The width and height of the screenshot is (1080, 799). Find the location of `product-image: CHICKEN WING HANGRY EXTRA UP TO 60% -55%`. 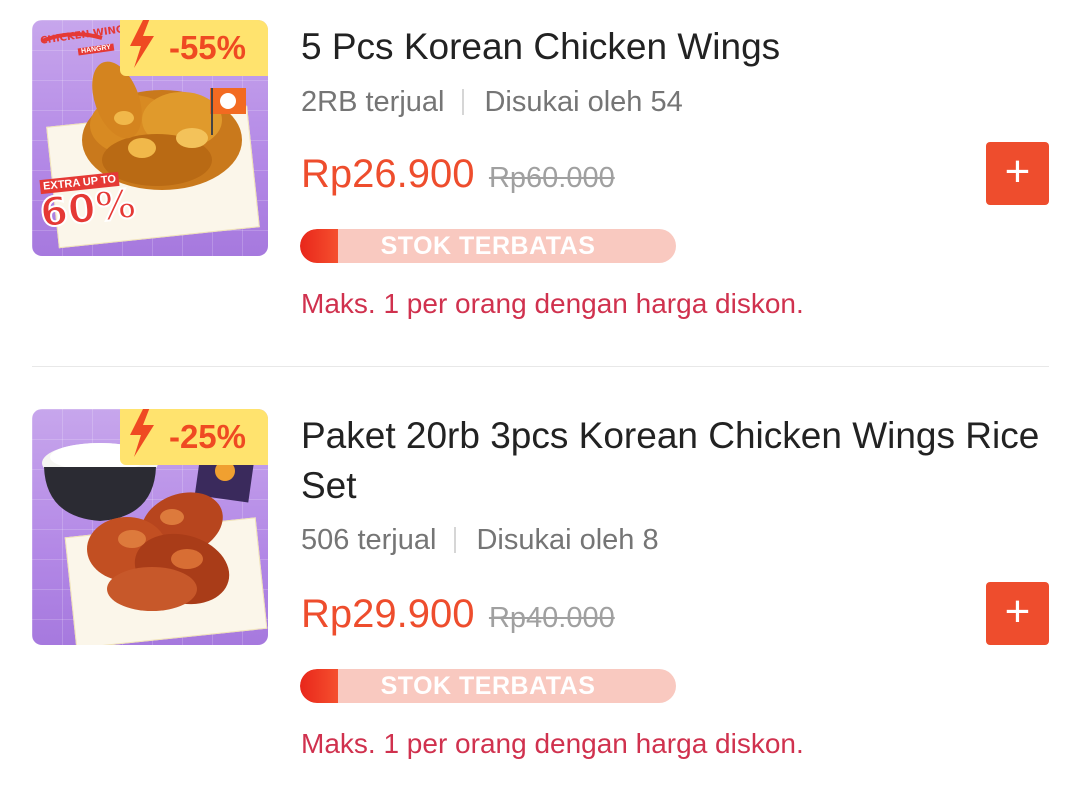

product-image: CHICKEN WING HANGRY EXTRA UP TO 60% -55% is located at coordinates (150, 138).